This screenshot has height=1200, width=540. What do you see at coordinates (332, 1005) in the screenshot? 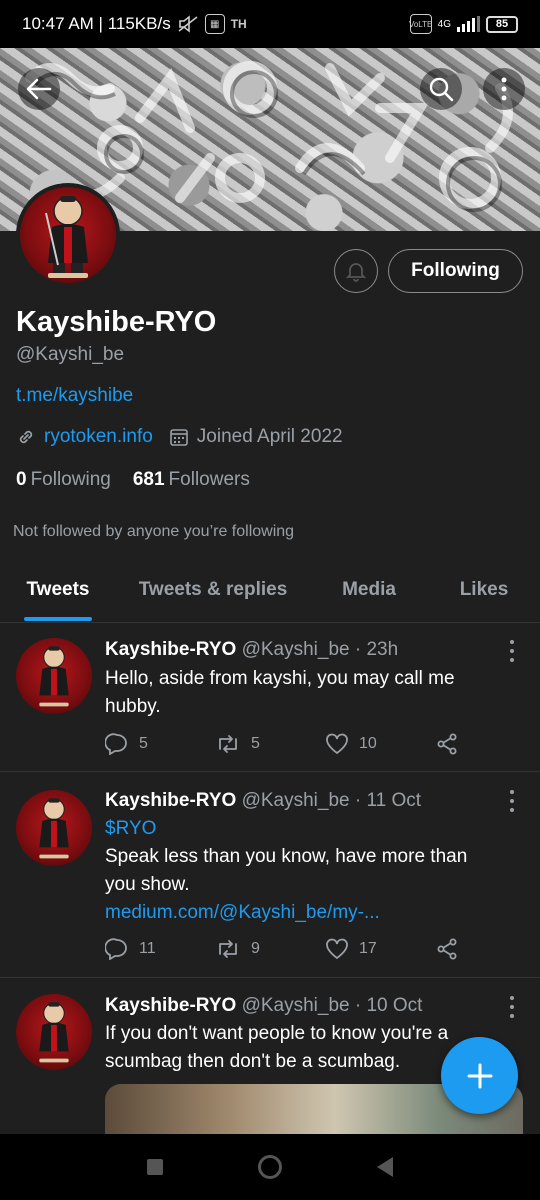
I see `tweet-meta: @Kayshi_be · 10 Oct` at bounding box center [332, 1005].